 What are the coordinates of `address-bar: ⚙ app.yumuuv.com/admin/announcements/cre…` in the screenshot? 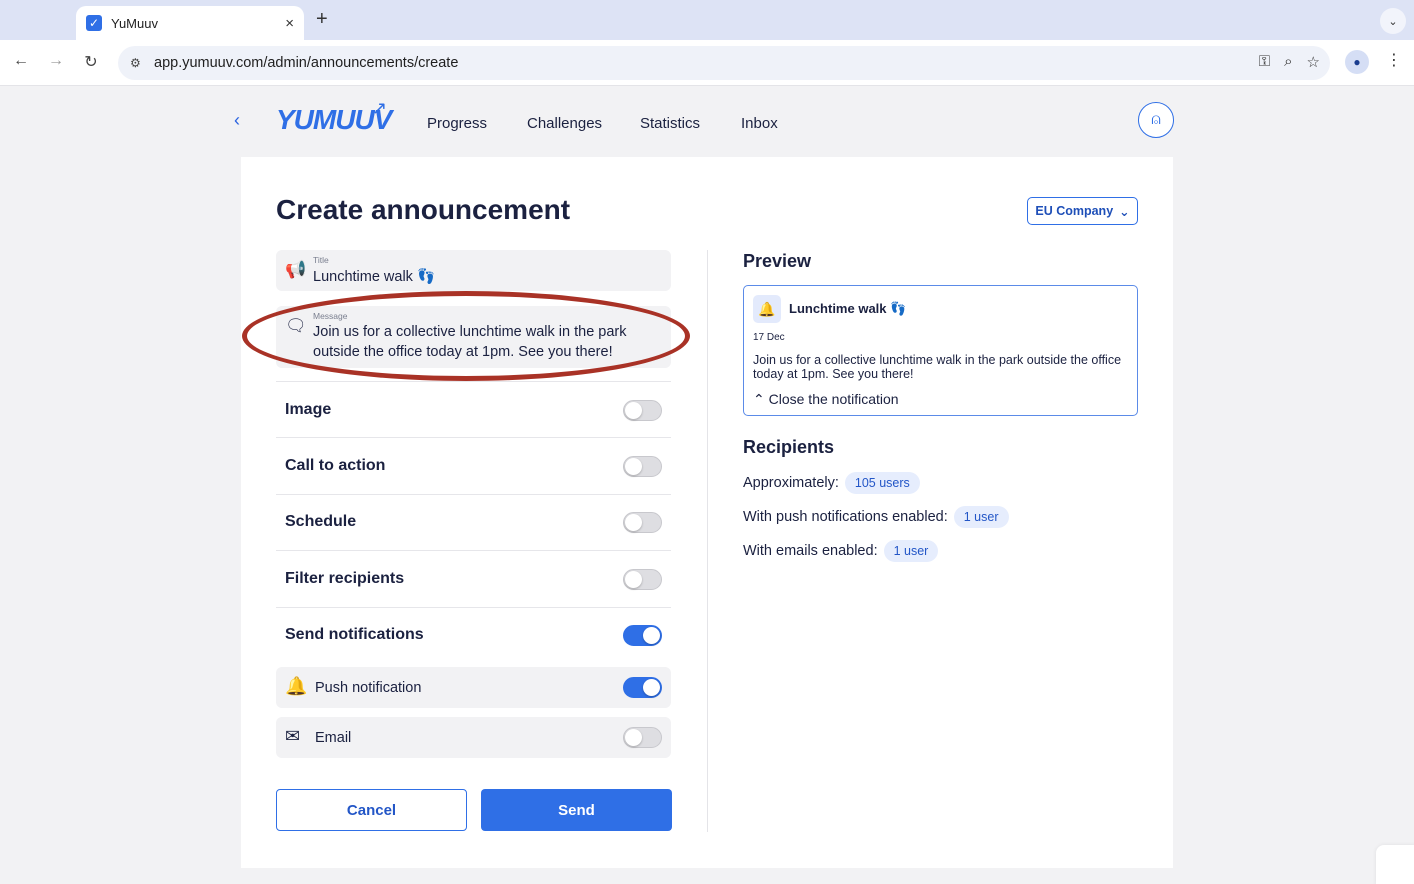 It's located at (724, 63).